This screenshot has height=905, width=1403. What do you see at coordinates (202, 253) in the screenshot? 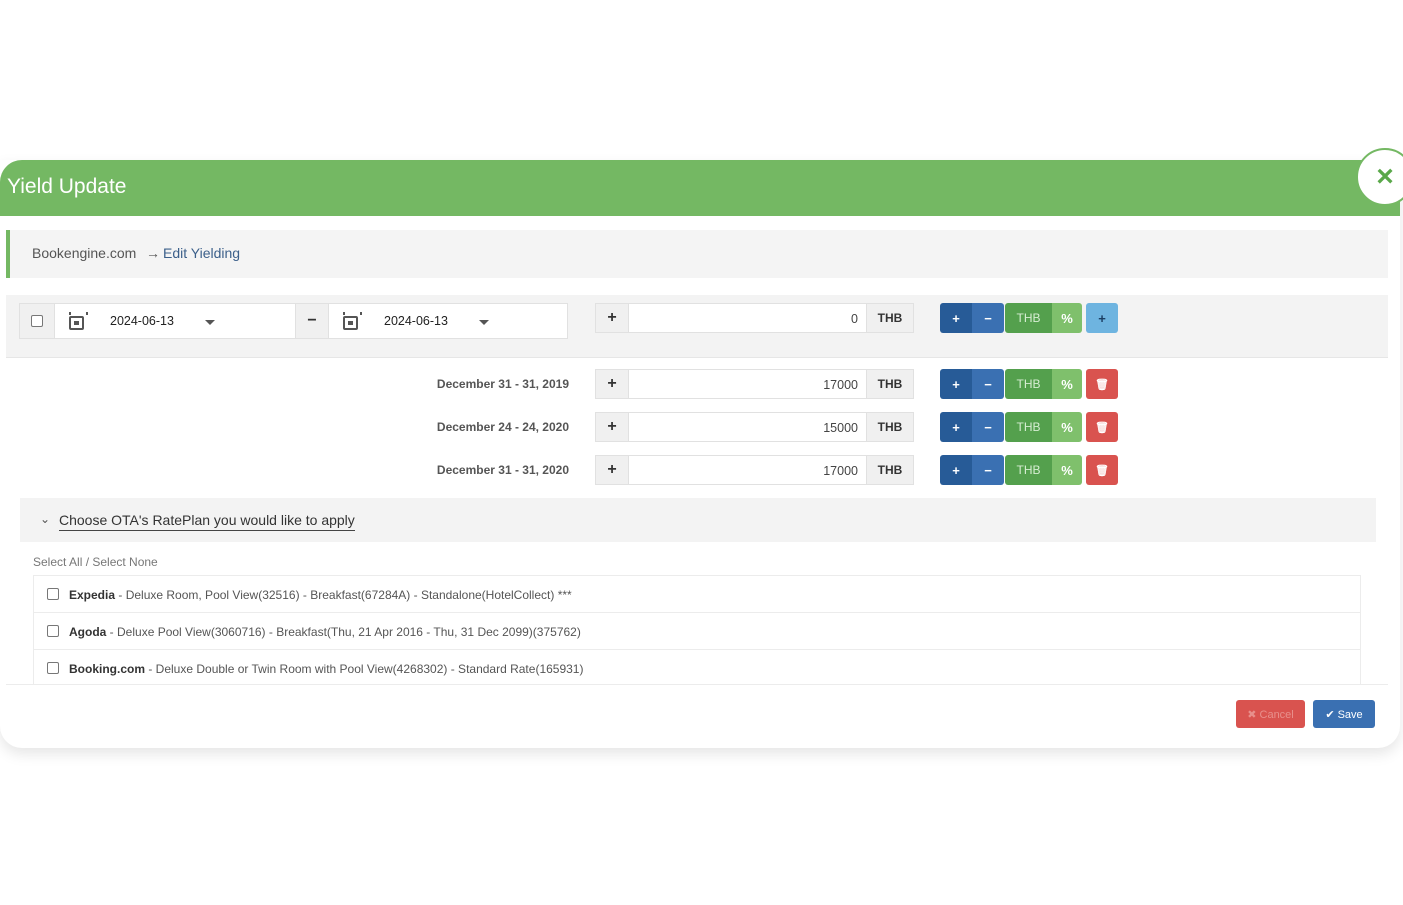
I see `breadcrumb-current-page: Edit Yielding` at bounding box center [202, 253].